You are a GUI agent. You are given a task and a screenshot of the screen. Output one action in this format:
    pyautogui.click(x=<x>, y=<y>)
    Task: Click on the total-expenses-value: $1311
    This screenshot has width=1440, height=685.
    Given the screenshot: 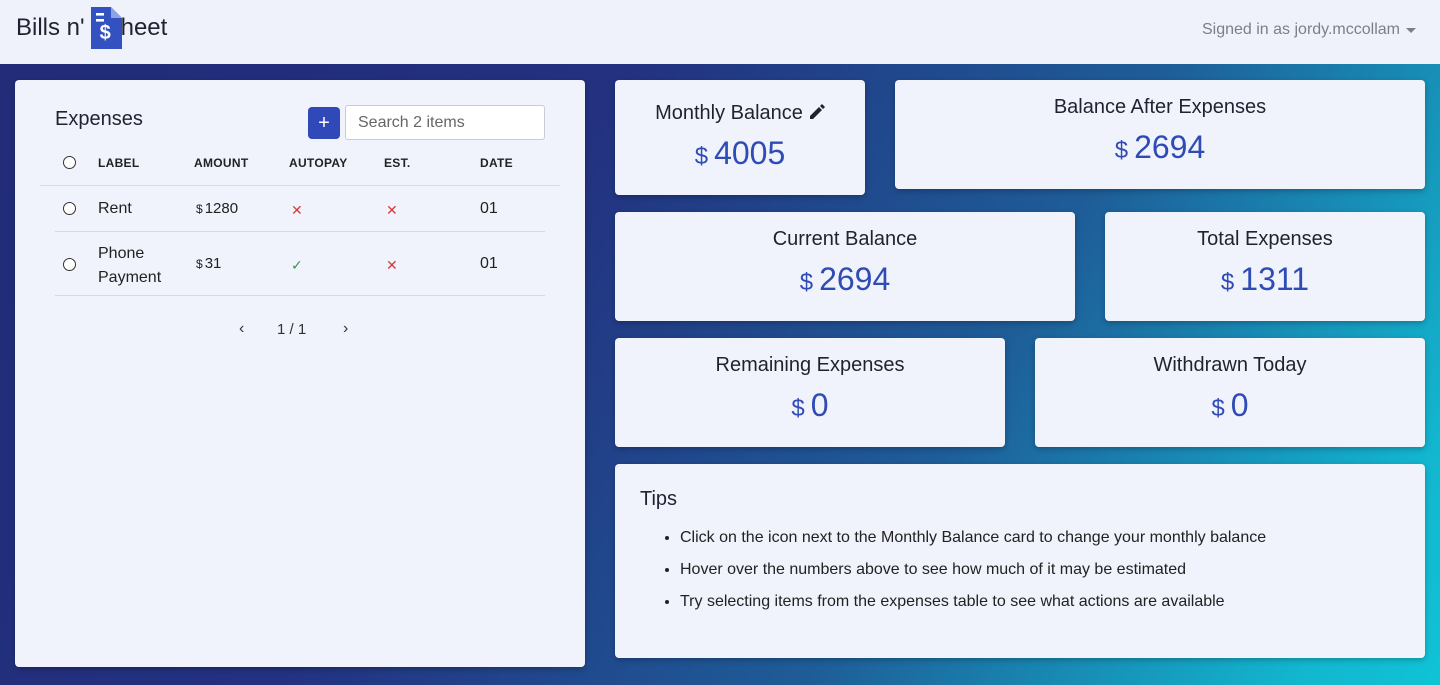 What is the action you would take?
    pyautogui.click(x=1265, y=279)
    